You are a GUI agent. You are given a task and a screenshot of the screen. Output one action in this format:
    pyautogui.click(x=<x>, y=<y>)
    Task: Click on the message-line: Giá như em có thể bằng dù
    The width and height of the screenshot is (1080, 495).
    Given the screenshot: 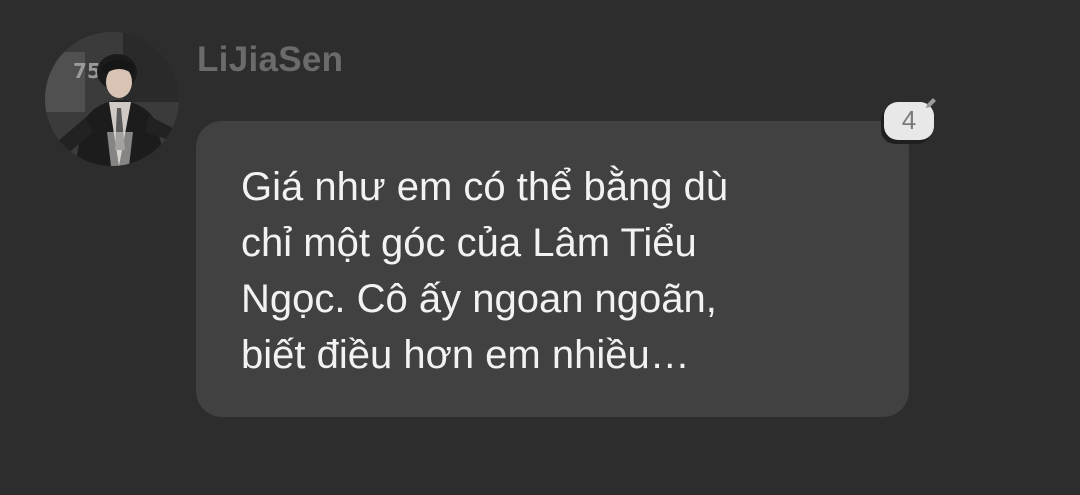 What is the action you would take?
    pyautogui.click(x=485, y=187)
    